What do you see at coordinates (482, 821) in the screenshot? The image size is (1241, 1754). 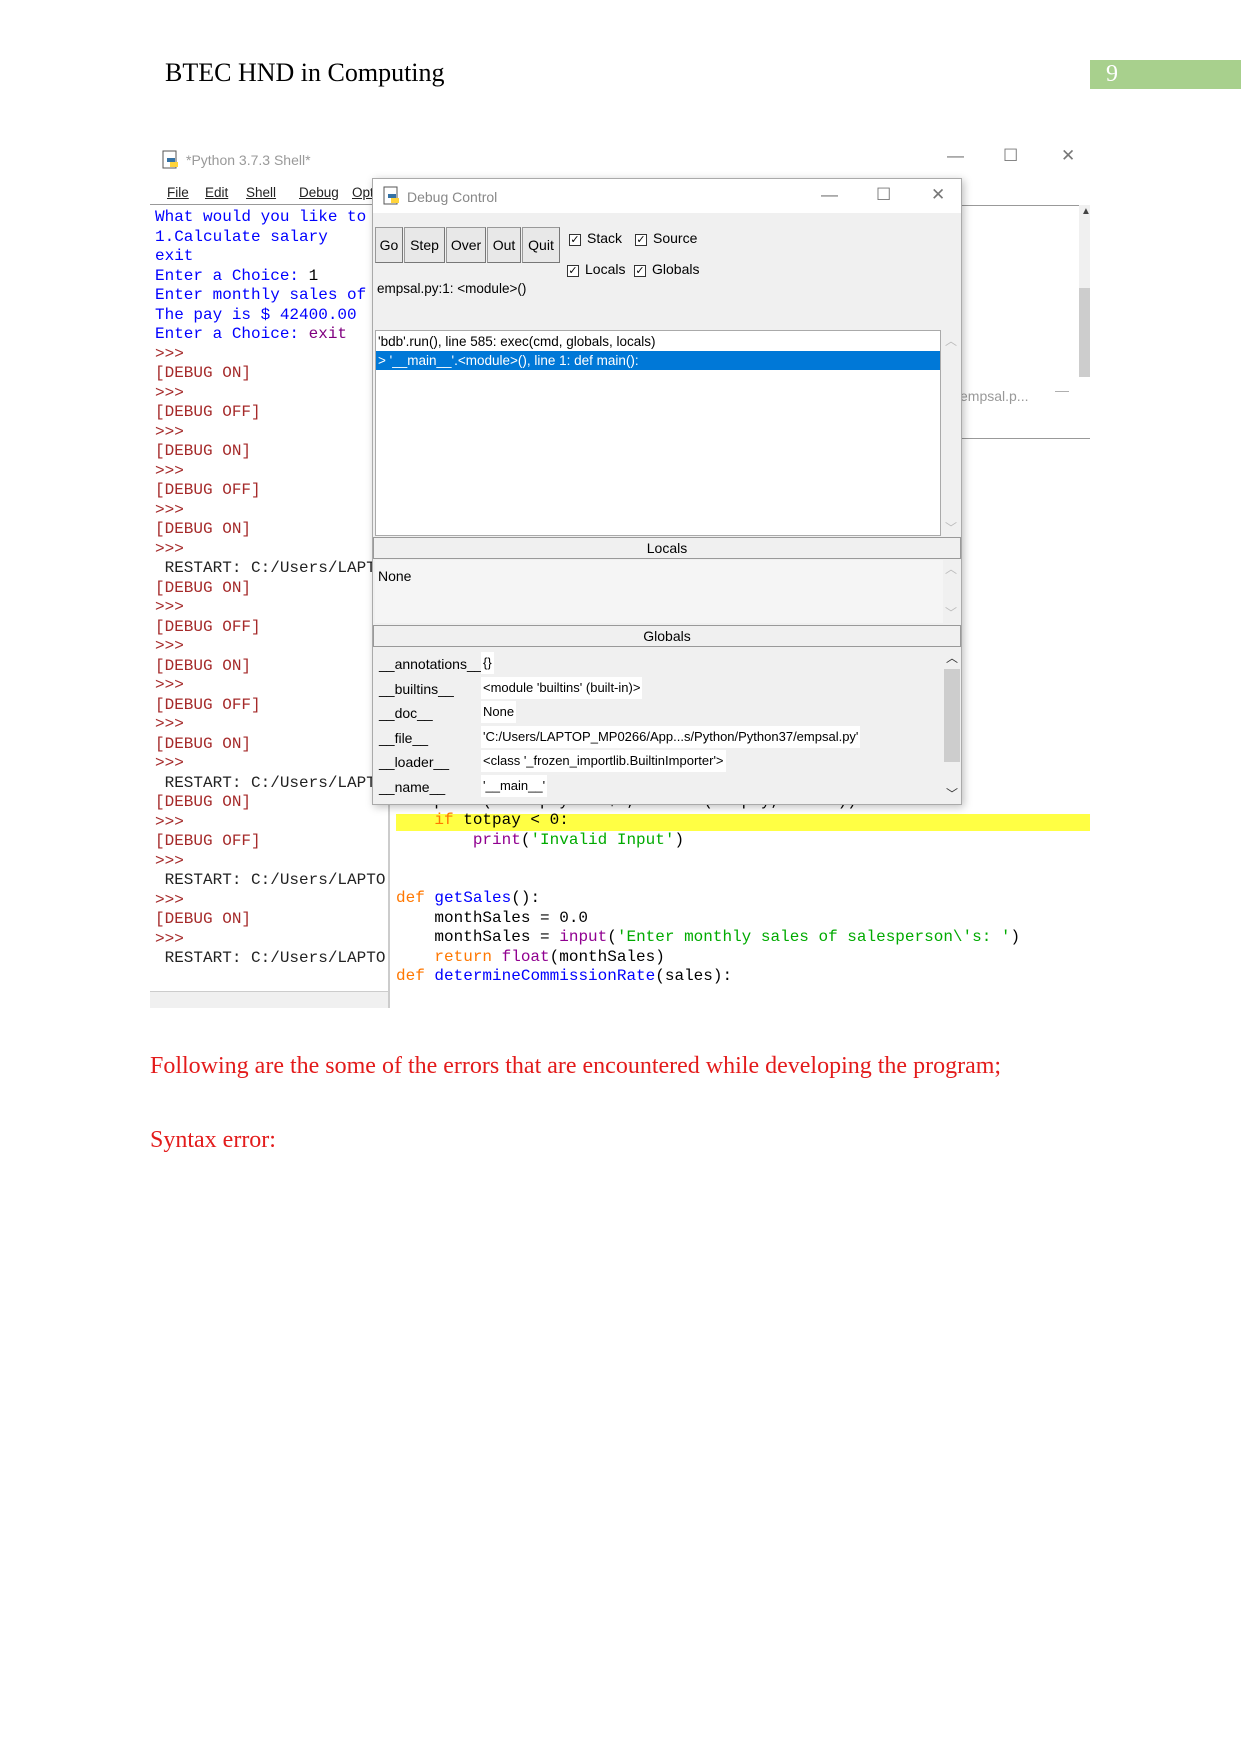 I see `code-line: if totpay < 0:` at bounding box center [482, 821].